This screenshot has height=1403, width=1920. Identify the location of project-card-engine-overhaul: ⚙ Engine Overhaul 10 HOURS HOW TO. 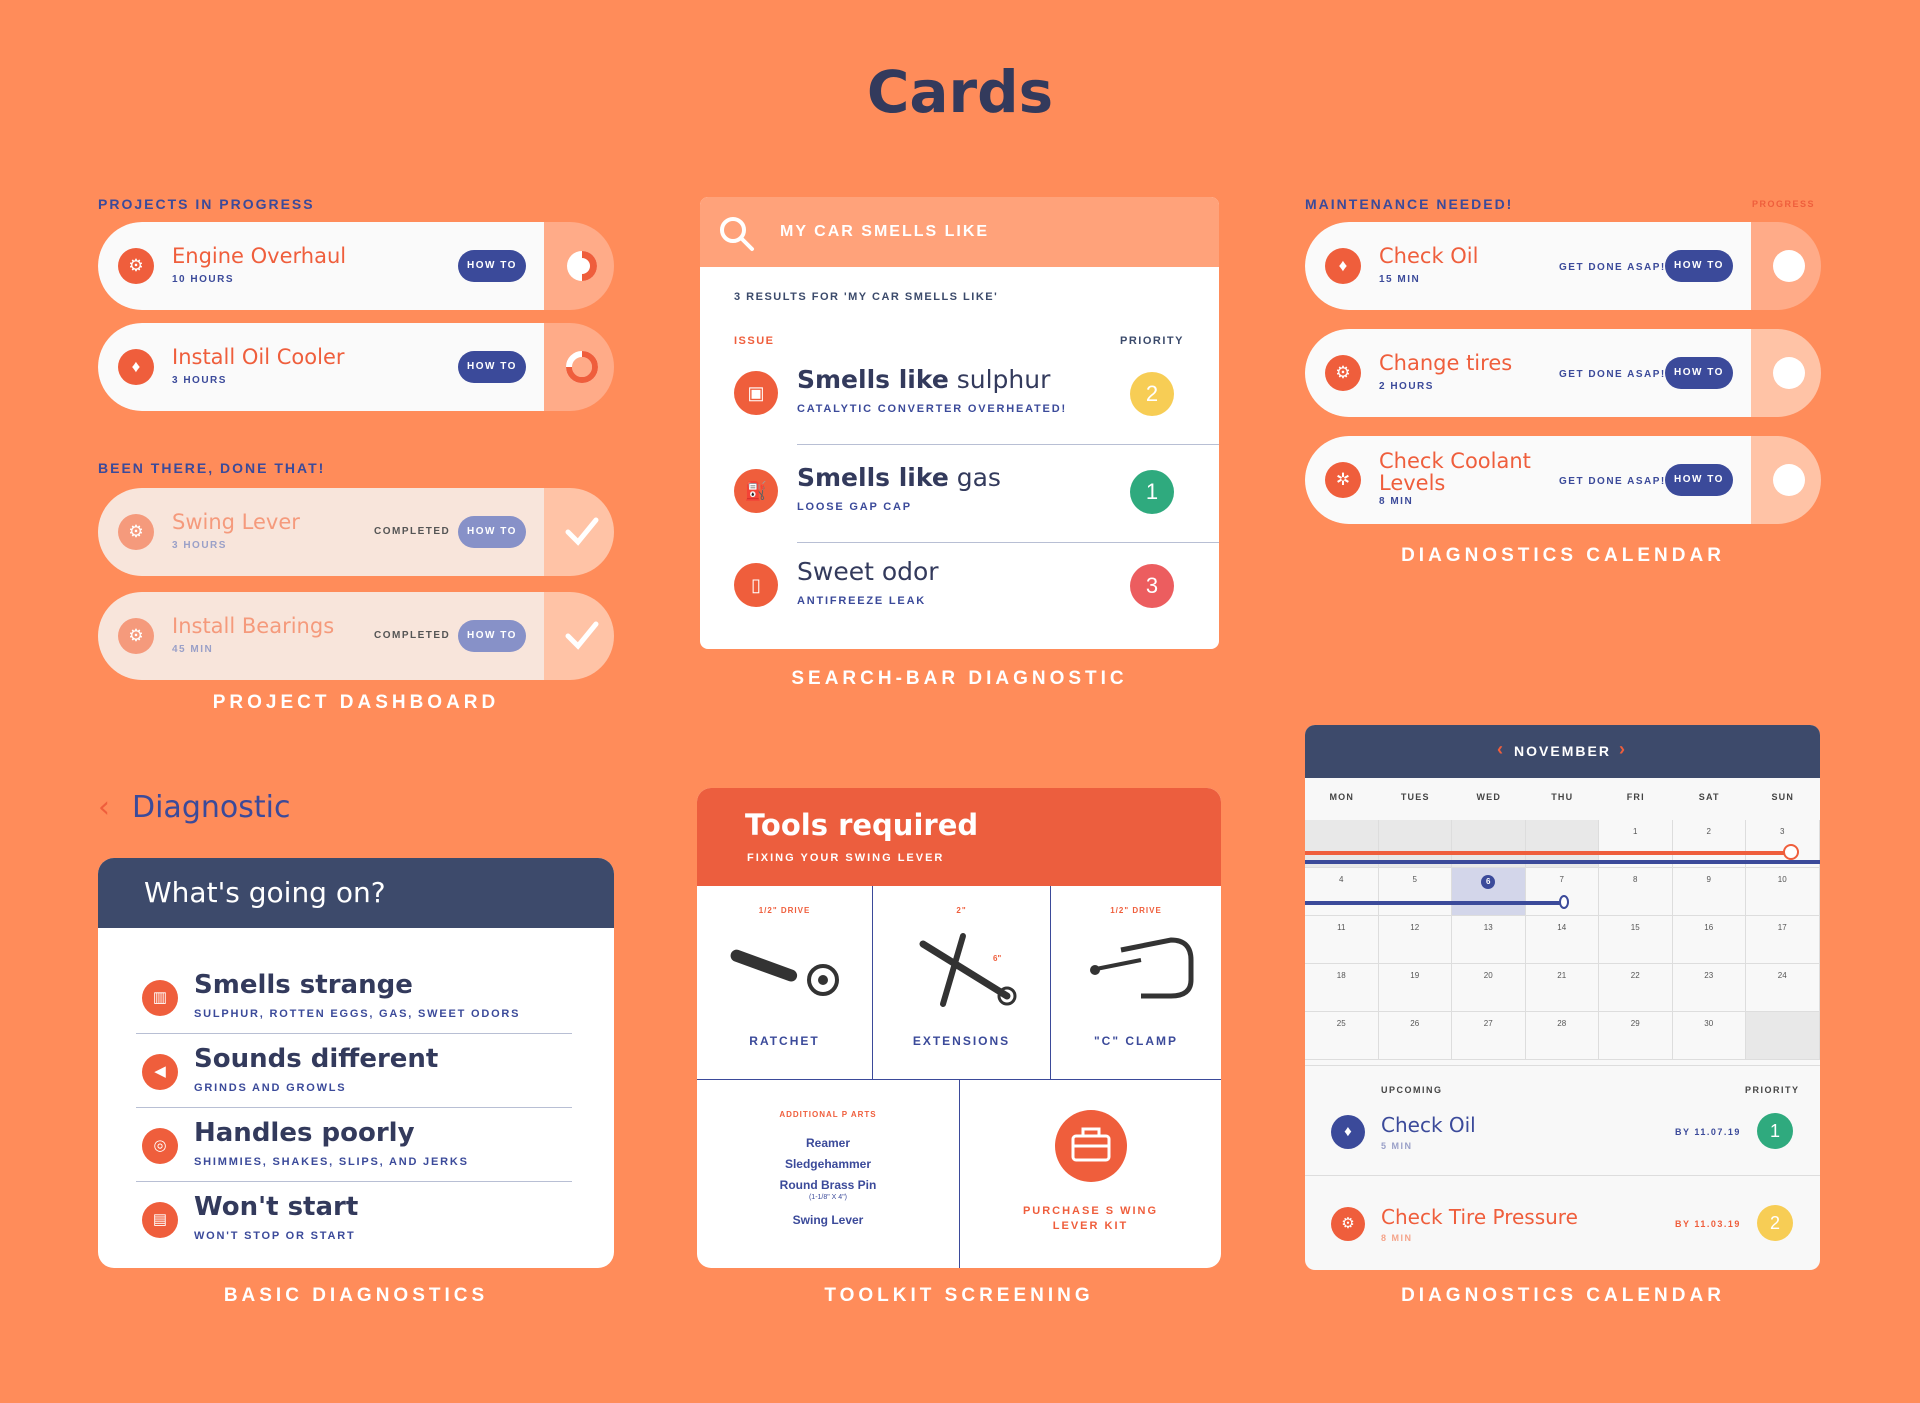
(356, 266).